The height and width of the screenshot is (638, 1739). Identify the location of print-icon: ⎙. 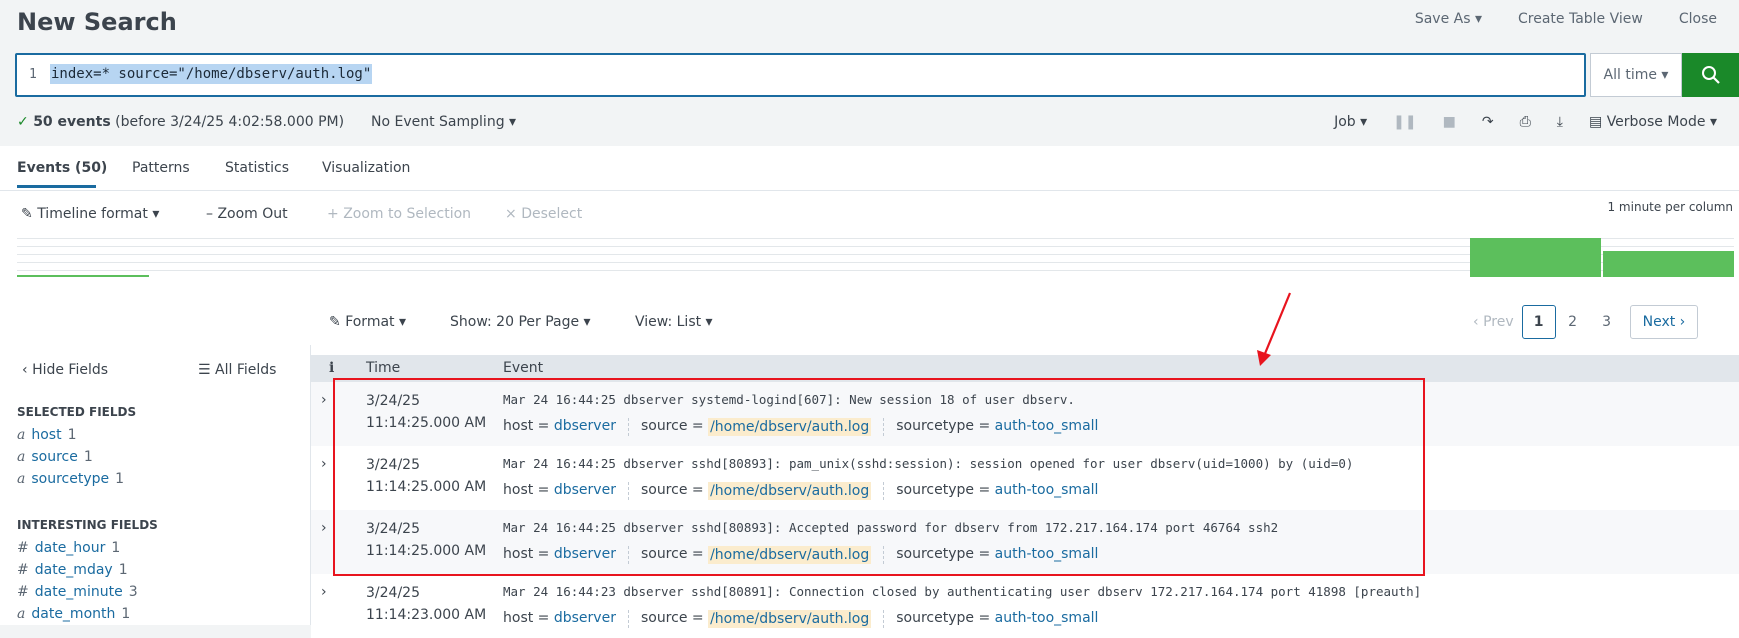
(1525, 122).